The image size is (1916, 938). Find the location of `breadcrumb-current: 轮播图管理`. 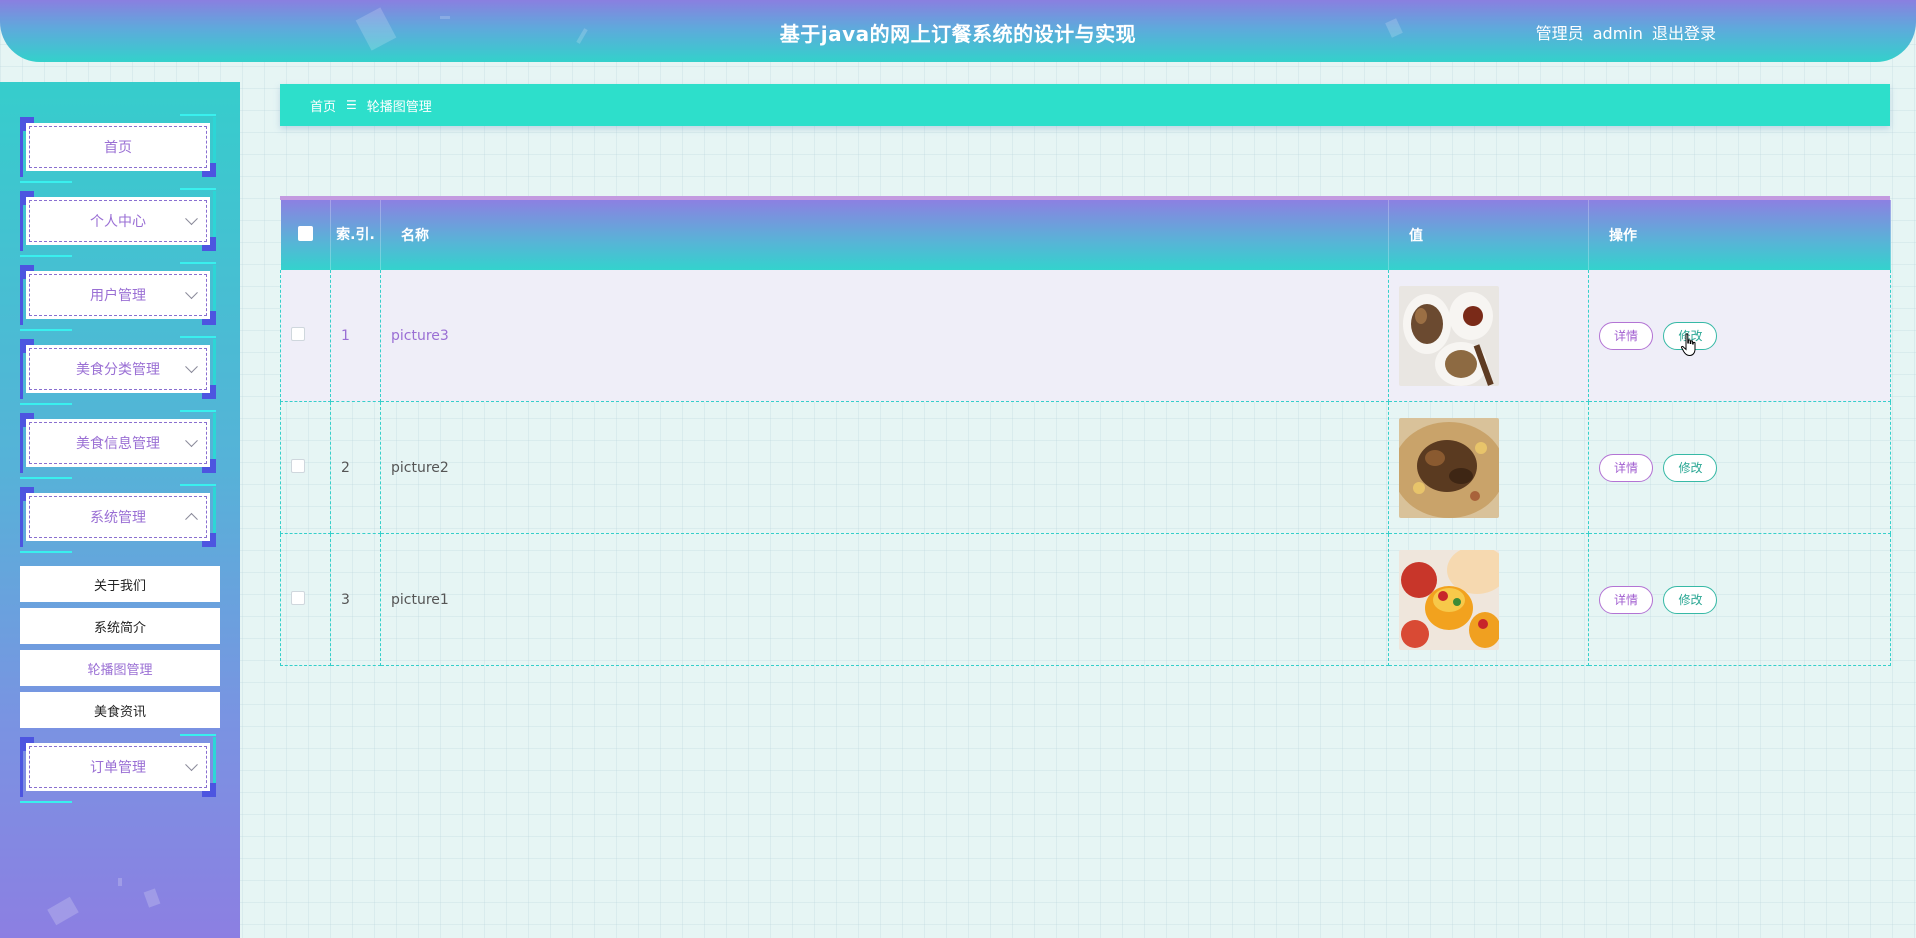

breadcrumb-current: 轮播图管理 is located at coordinates (399, 107).